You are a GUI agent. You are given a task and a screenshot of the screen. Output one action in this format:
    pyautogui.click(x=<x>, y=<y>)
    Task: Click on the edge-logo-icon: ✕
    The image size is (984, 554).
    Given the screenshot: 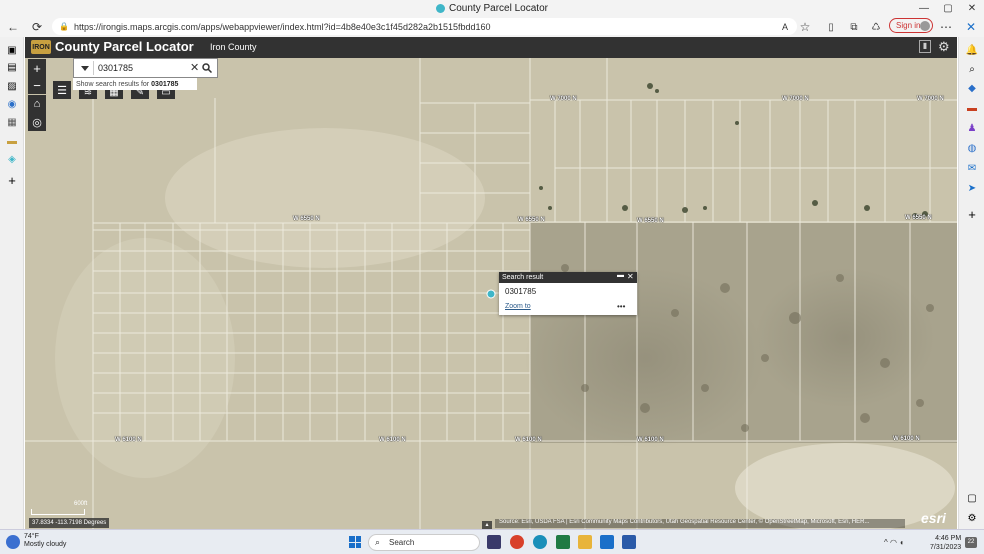 What is the action you would take?
    pyautogui.click(x=971, y=27)
    